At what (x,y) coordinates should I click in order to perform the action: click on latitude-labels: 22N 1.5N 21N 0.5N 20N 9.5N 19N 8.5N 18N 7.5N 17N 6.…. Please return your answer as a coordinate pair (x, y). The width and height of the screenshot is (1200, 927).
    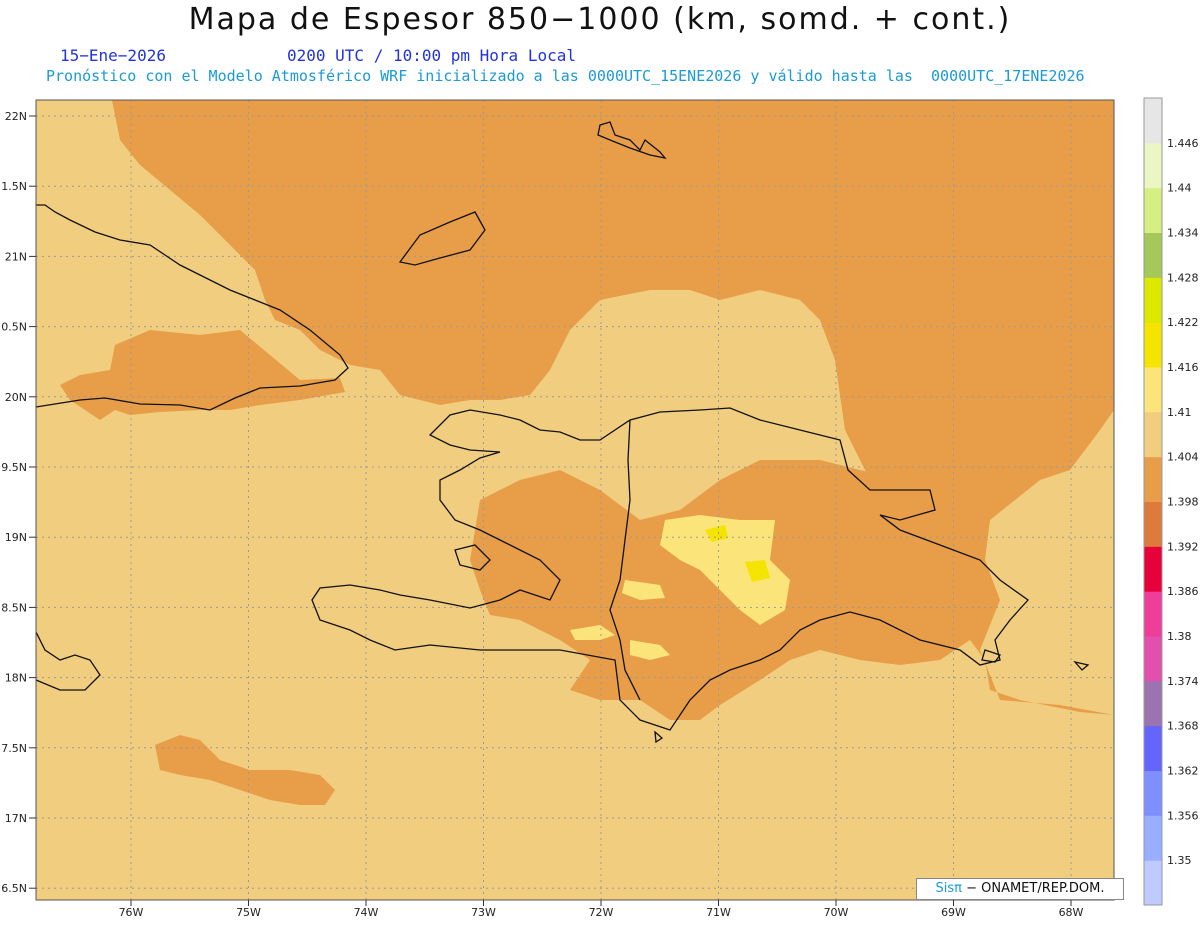
    Looking at the image, I should click on (18, 502).